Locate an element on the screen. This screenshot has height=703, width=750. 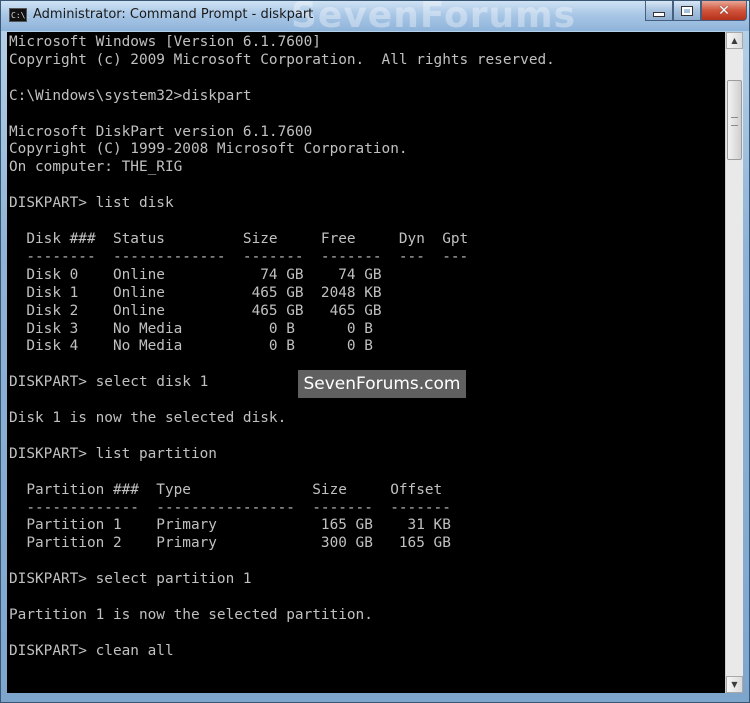
console-line: Partition 1 Primary 165 GB 31 KB is located at coordinates (230, 525).